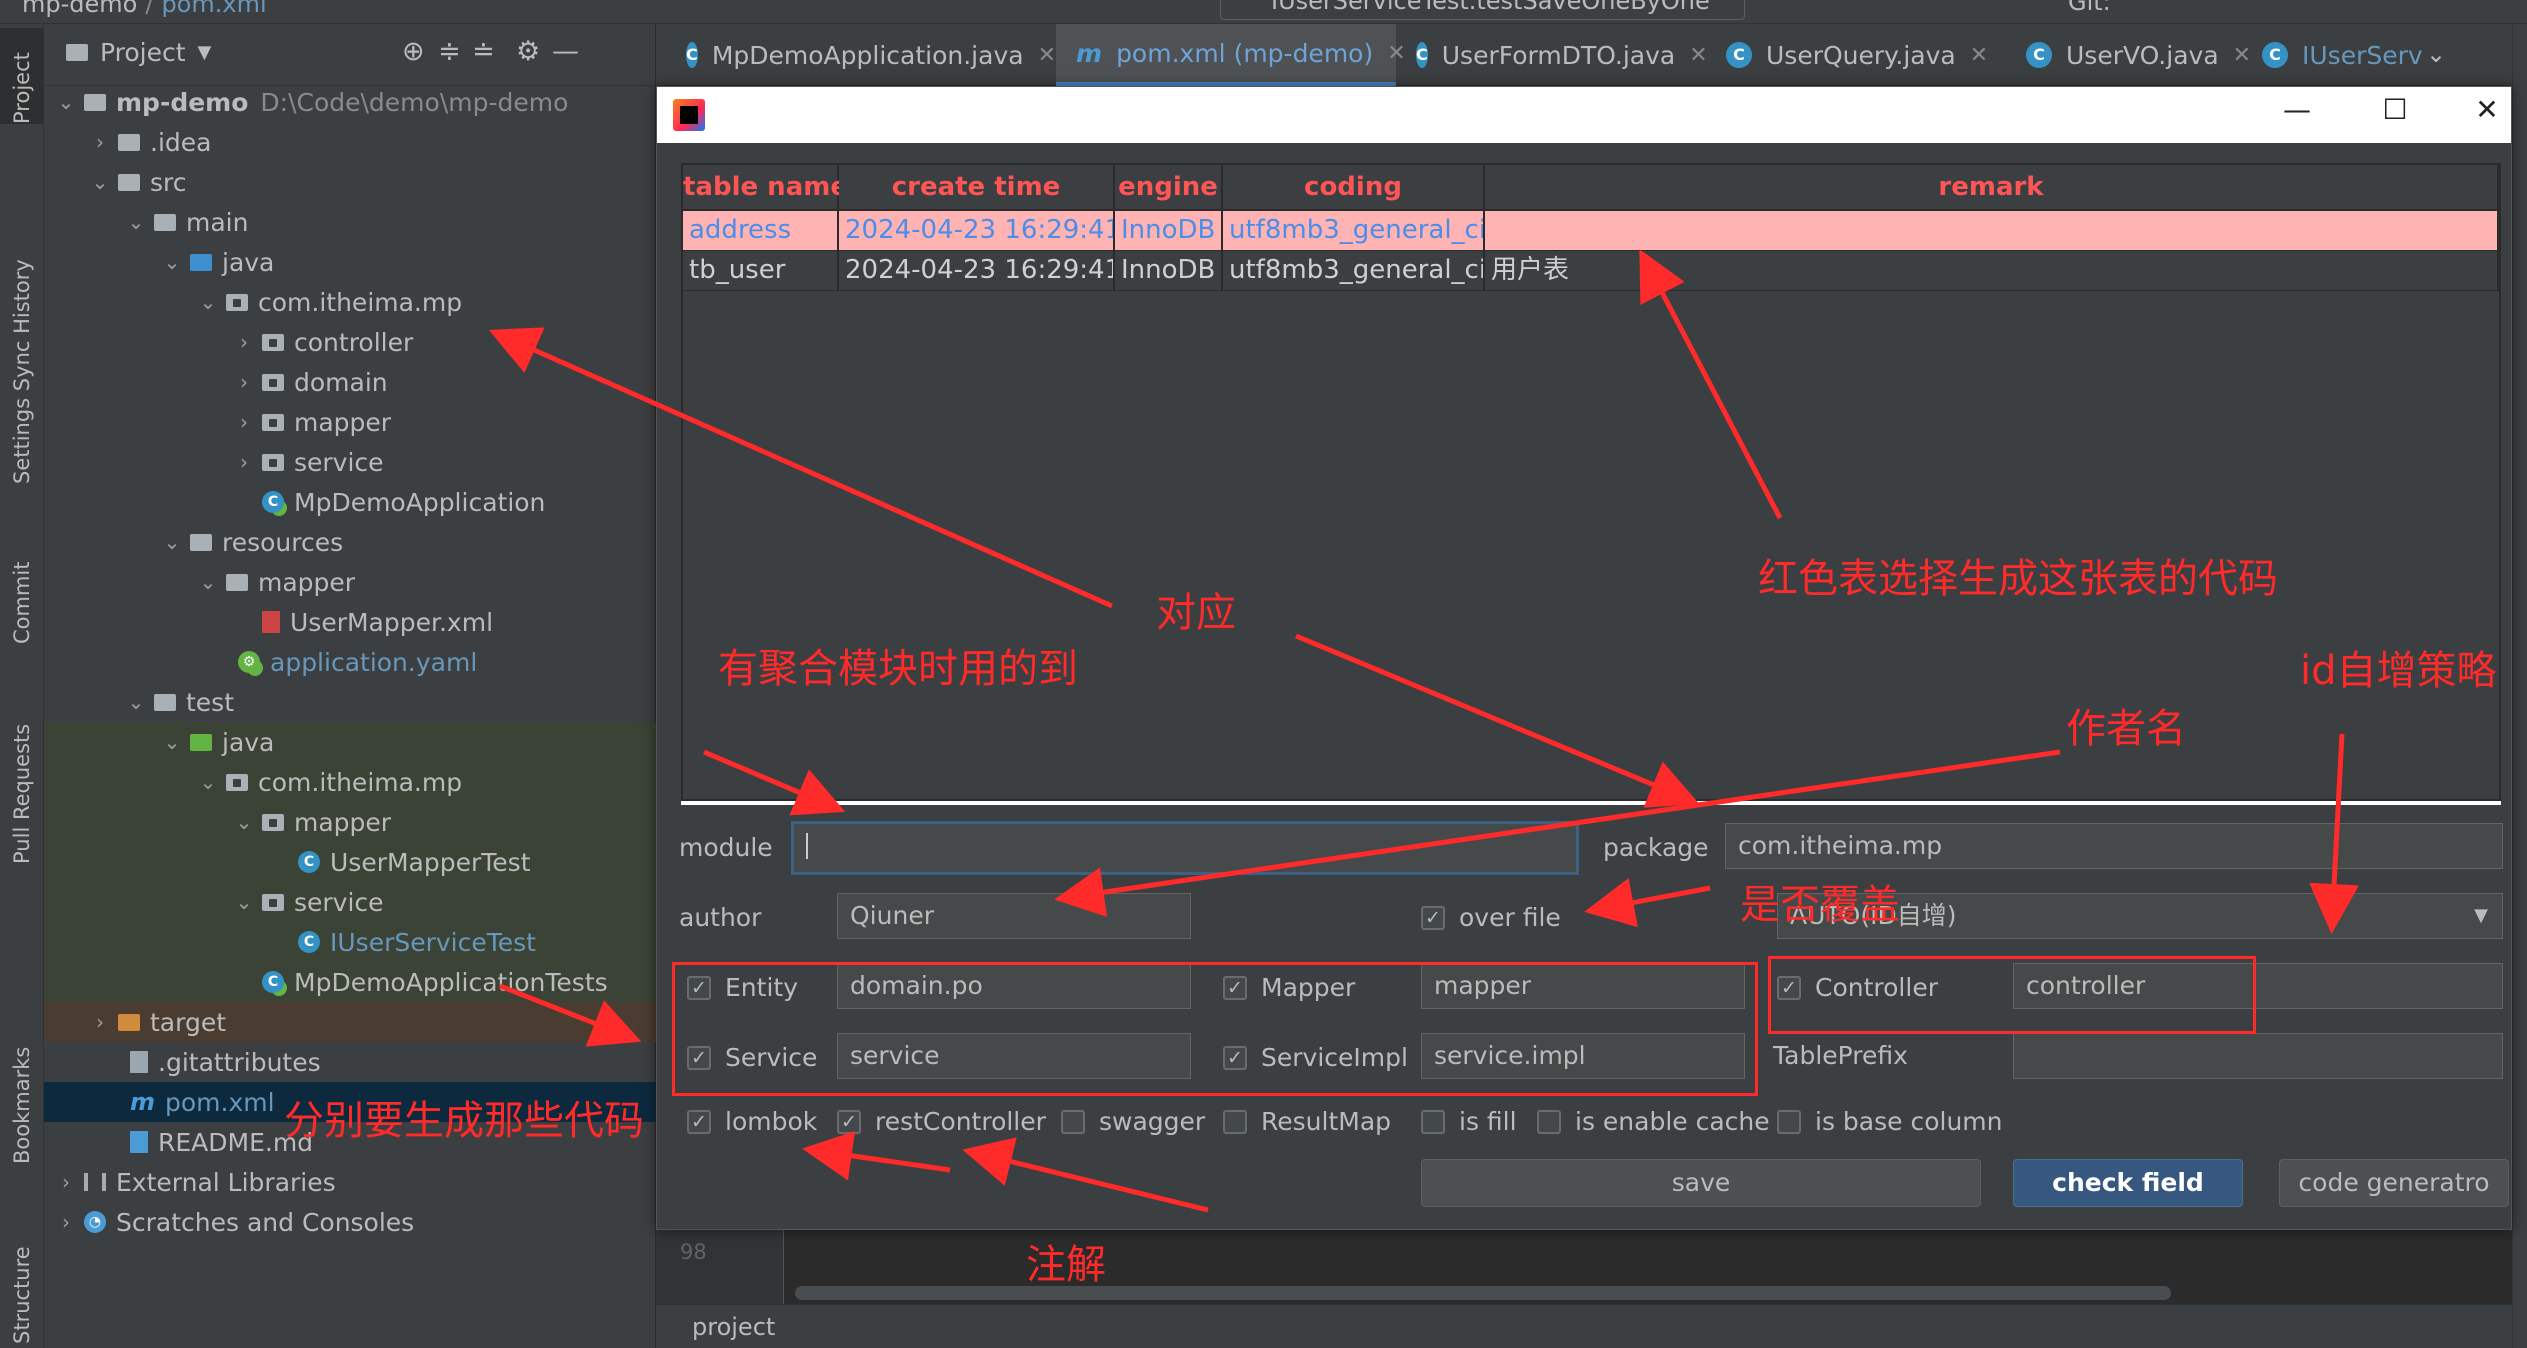 The height and width of the screenshot is (1348, 2527). Describe the element at coordinates (977, 188) in the screenshot. I see `col-create-time: create time` at that location.